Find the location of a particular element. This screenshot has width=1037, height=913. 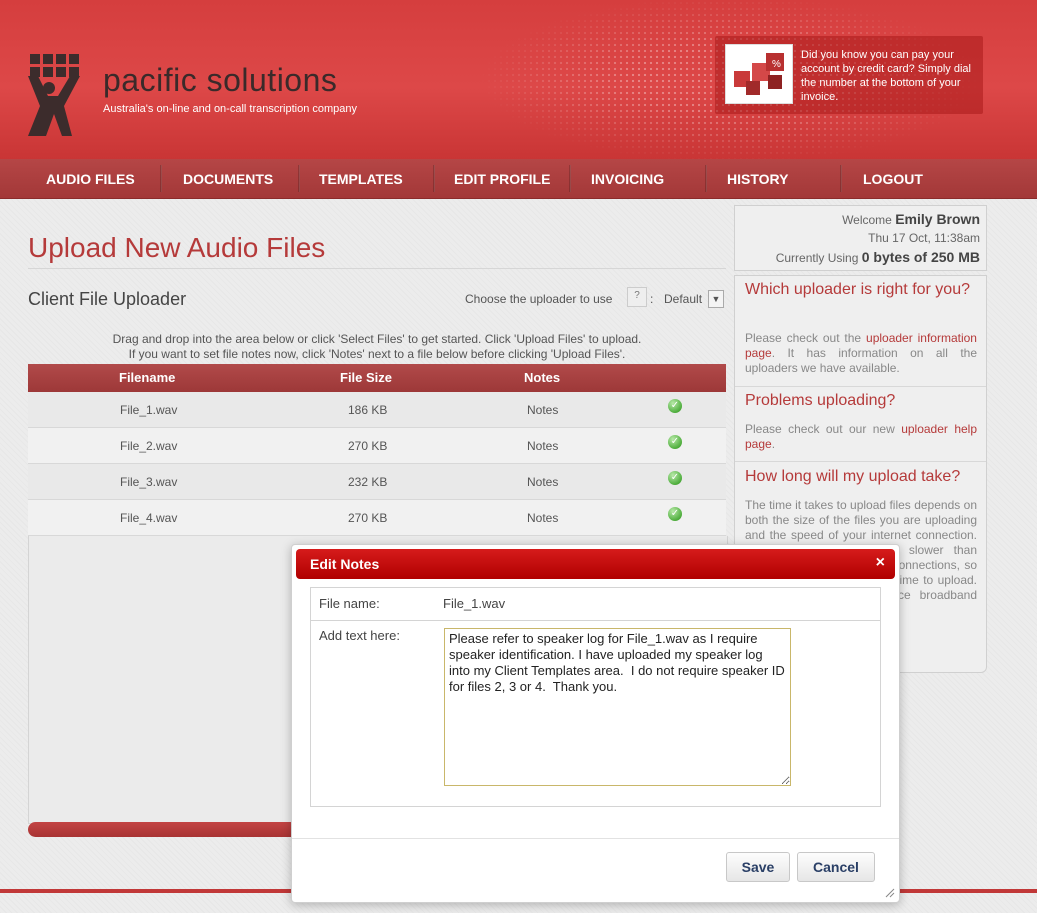

welcome-prefix: Welcome is located at coordinates (867, 220).